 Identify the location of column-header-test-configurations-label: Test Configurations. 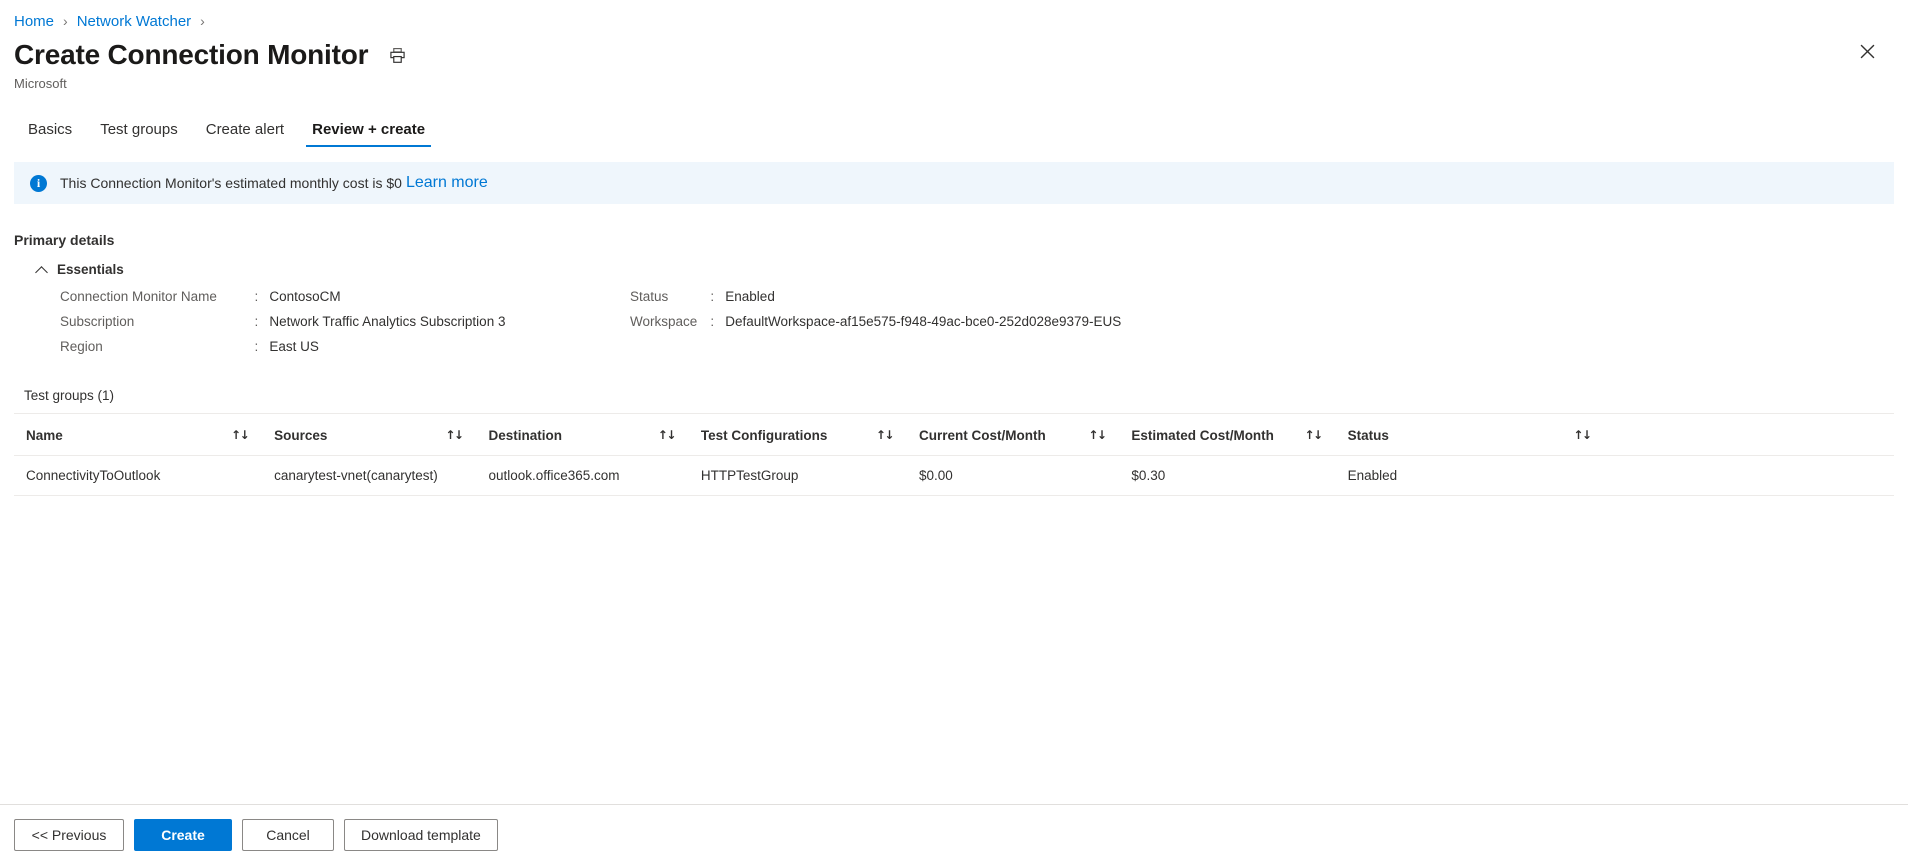
(764, 435).